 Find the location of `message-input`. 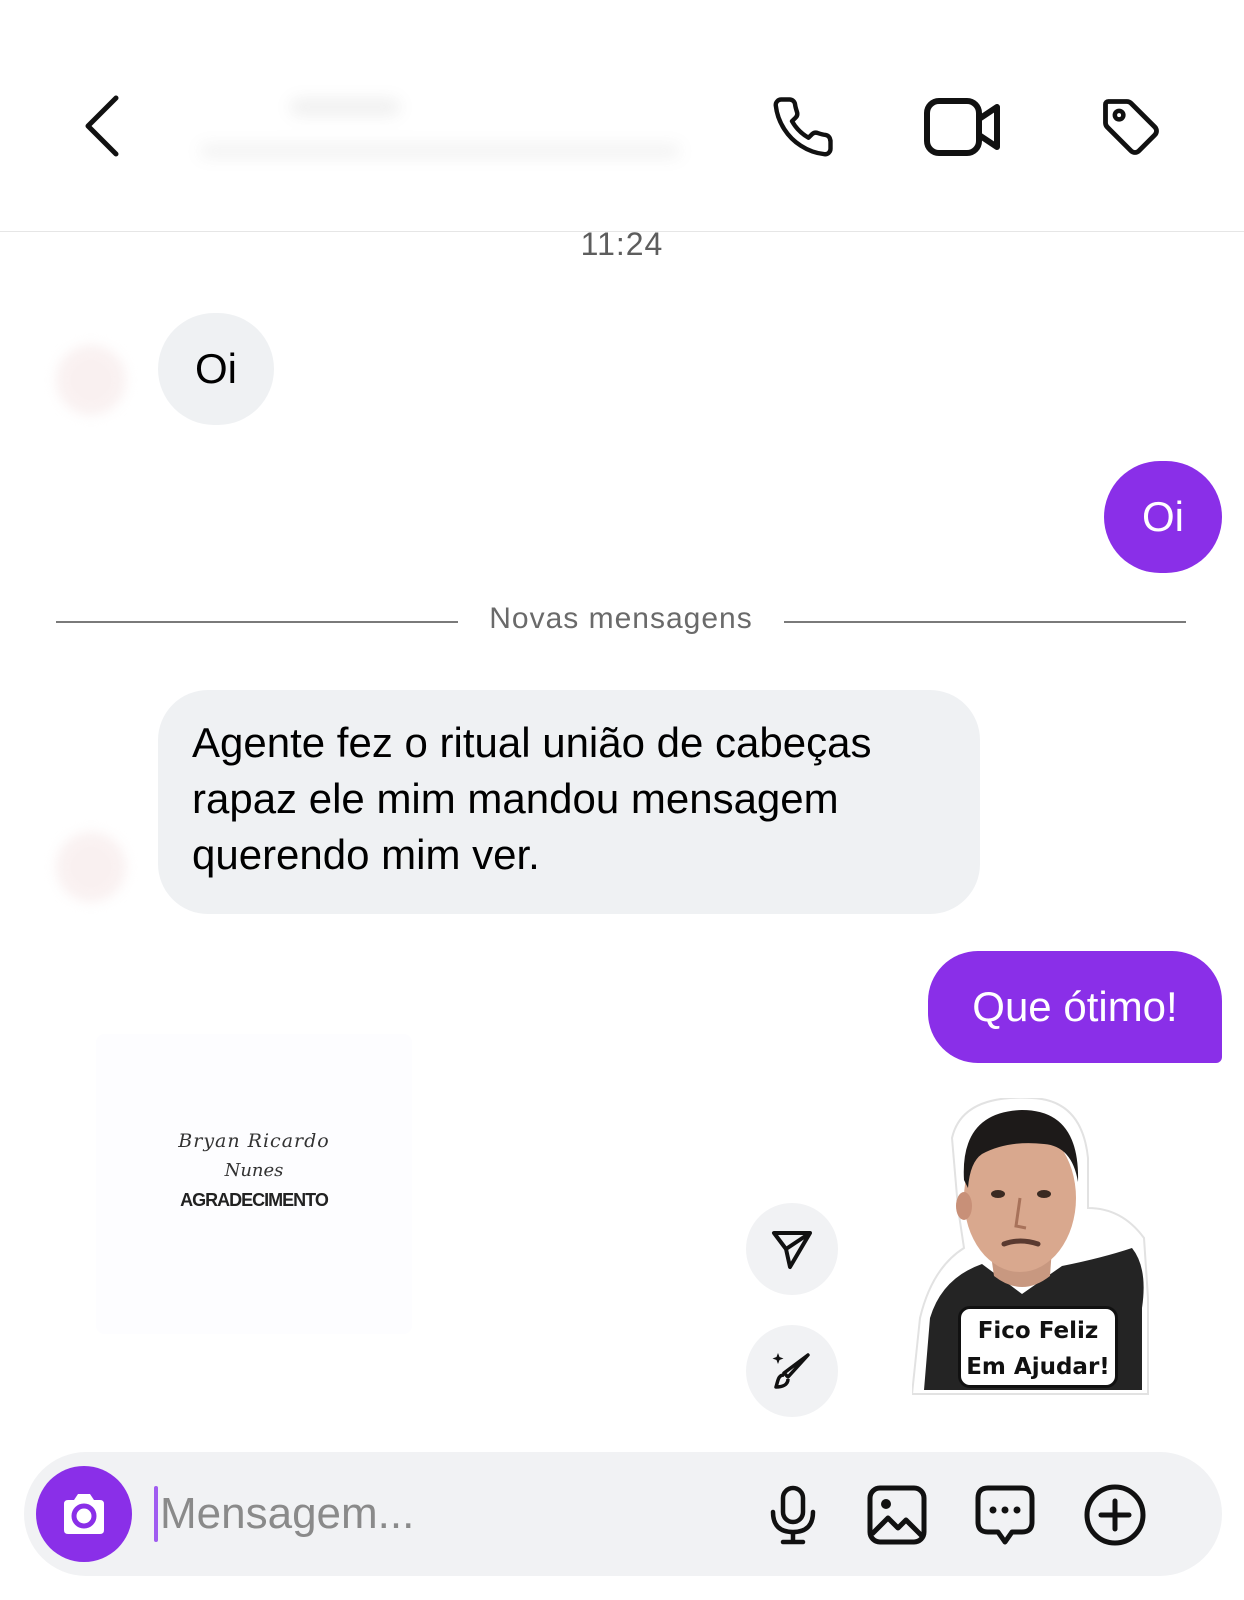

message-input is located at coordinates (440, 1514).